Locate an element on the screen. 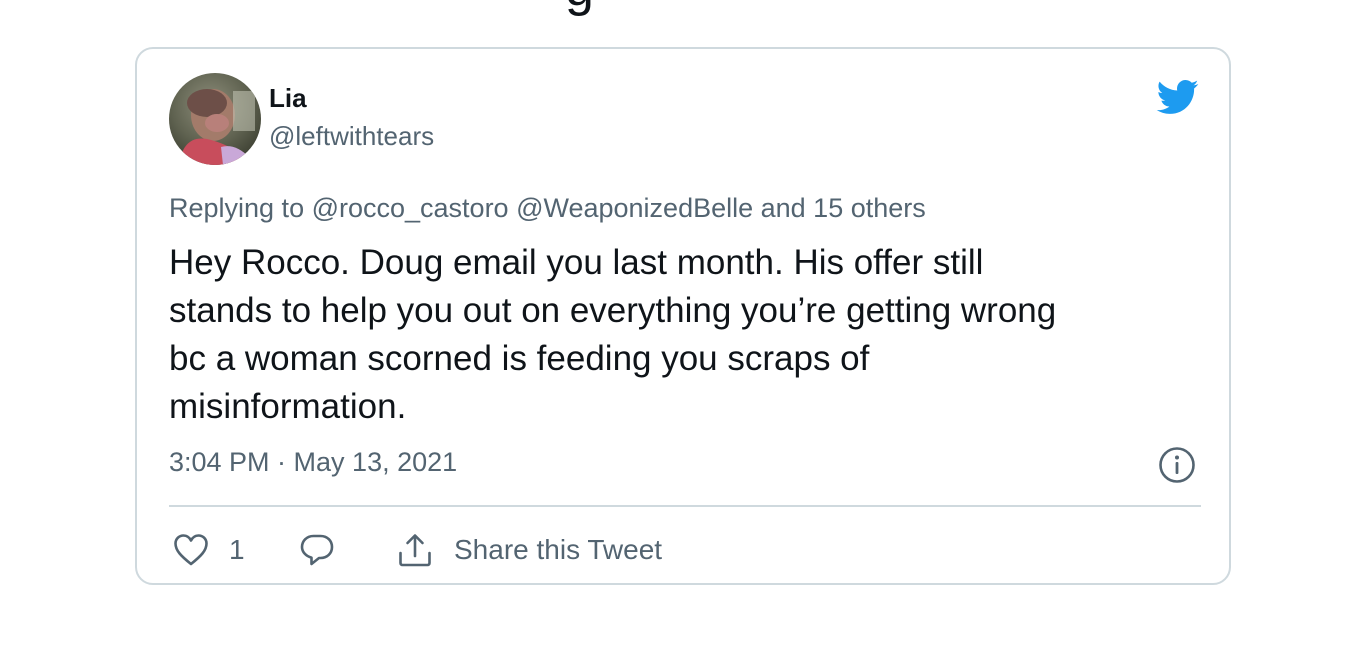 The image size is (1364, 666). avatar-photo is located at coordinates (215, 119).